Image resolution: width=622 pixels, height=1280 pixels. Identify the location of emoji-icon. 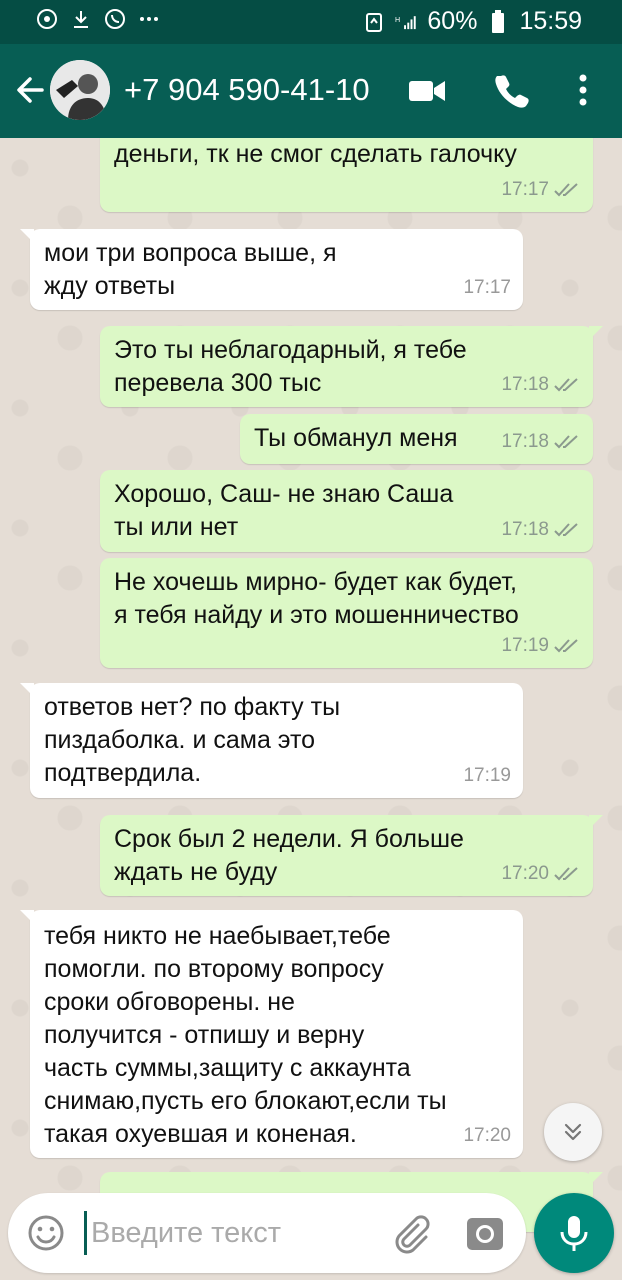
(46, 1233).